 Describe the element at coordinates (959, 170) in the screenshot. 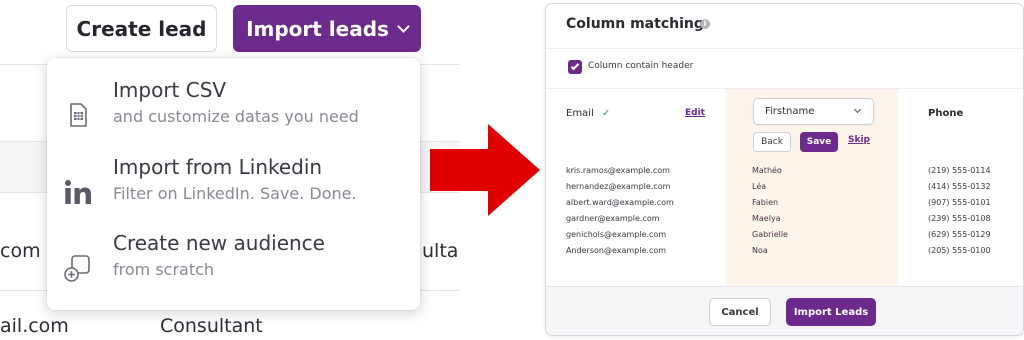

I see `phone-cell: (219) 555-0114` at that location.